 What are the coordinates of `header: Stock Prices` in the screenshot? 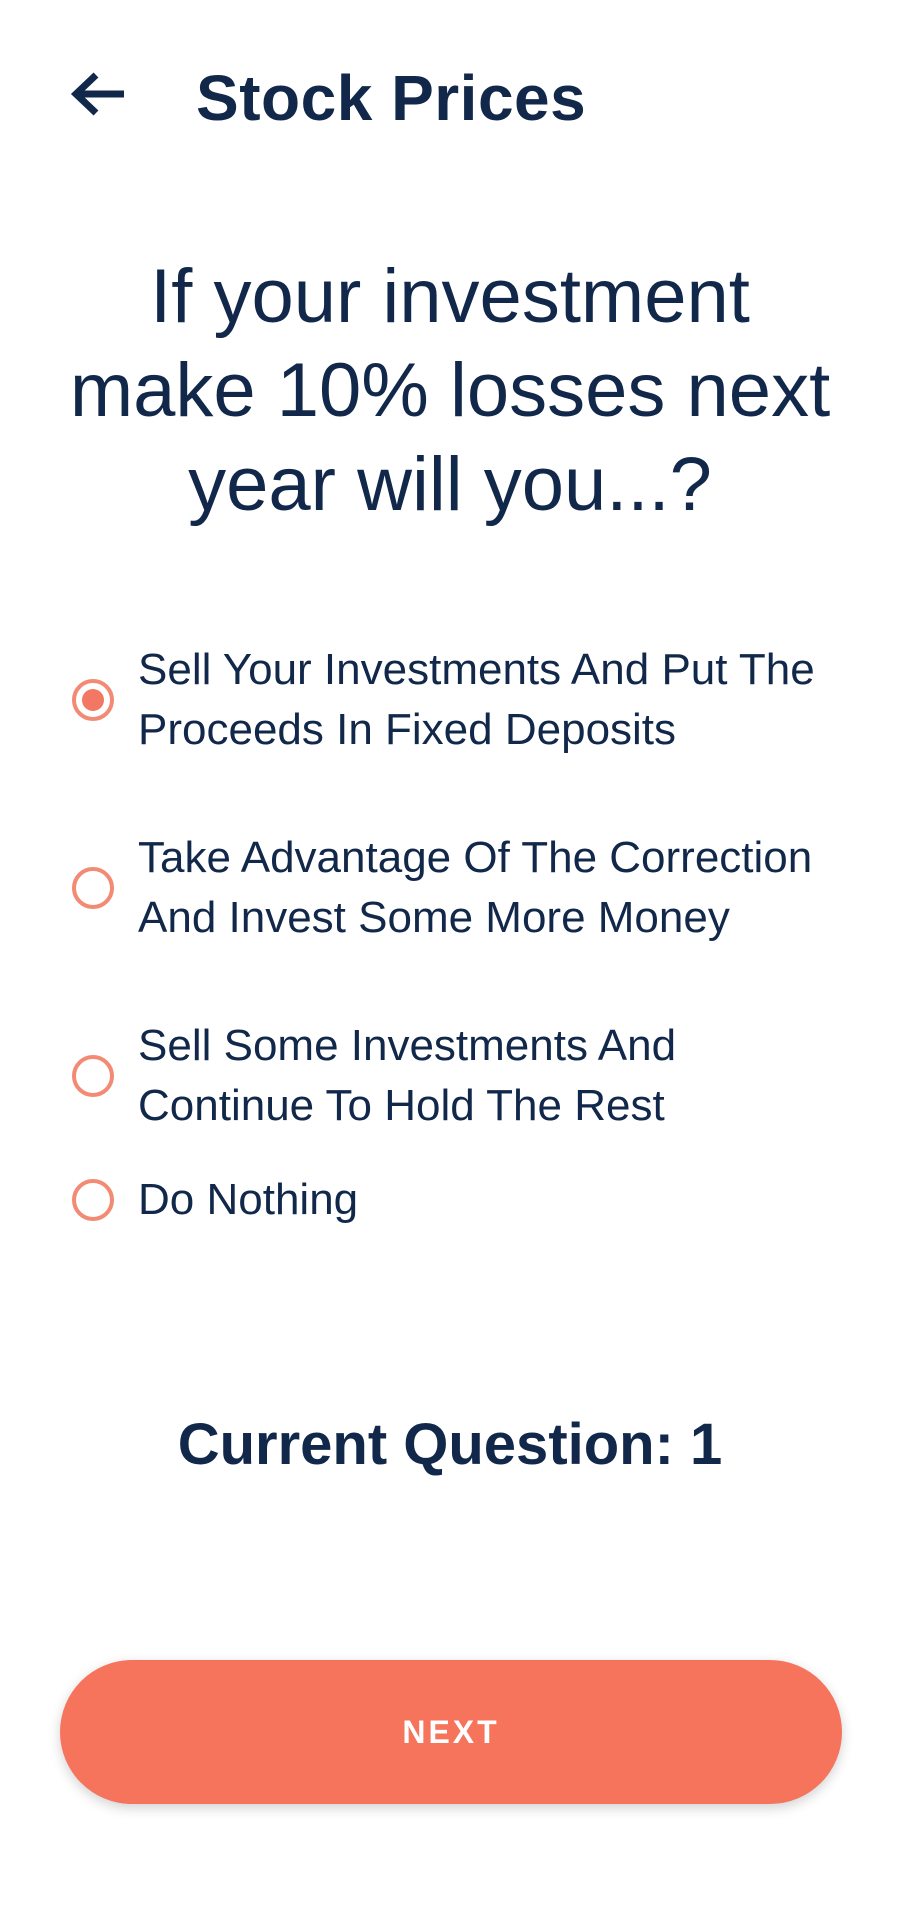 It's located at (450, 100).